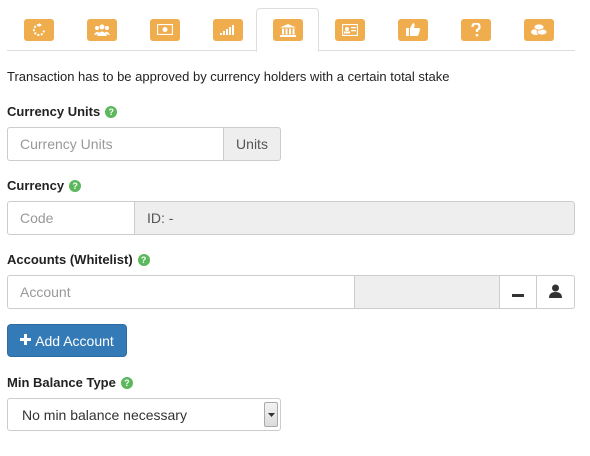 Image resolution: width=590 pixels, height=456 pixels. I want to click on tab-users, so click(101, 29).